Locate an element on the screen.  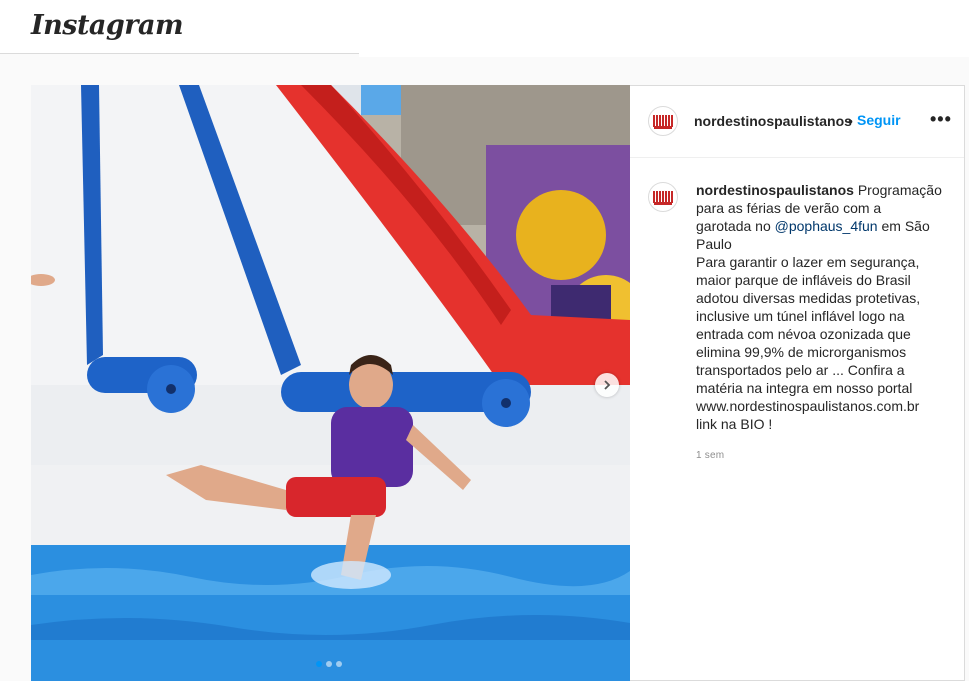
top-navigation-bar: Instagram is located at coordinates (179, 27).